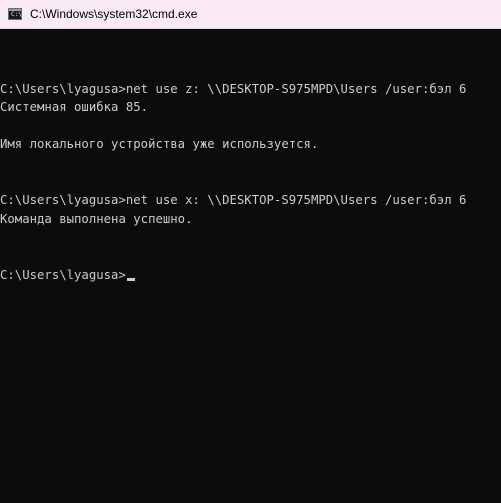 This screenshot has height=503, width=501. I want to click on icon-prompt-glyph: C:\, so click(16, 14).